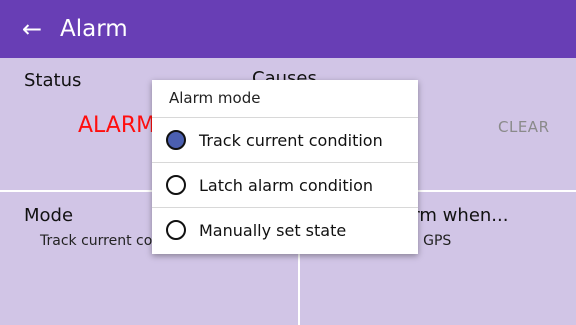 The height and width of the screenshot is (325, 576). Describe the element at coordinates (53, 80) in the screenshot. I see `status-label: Status` at that location.